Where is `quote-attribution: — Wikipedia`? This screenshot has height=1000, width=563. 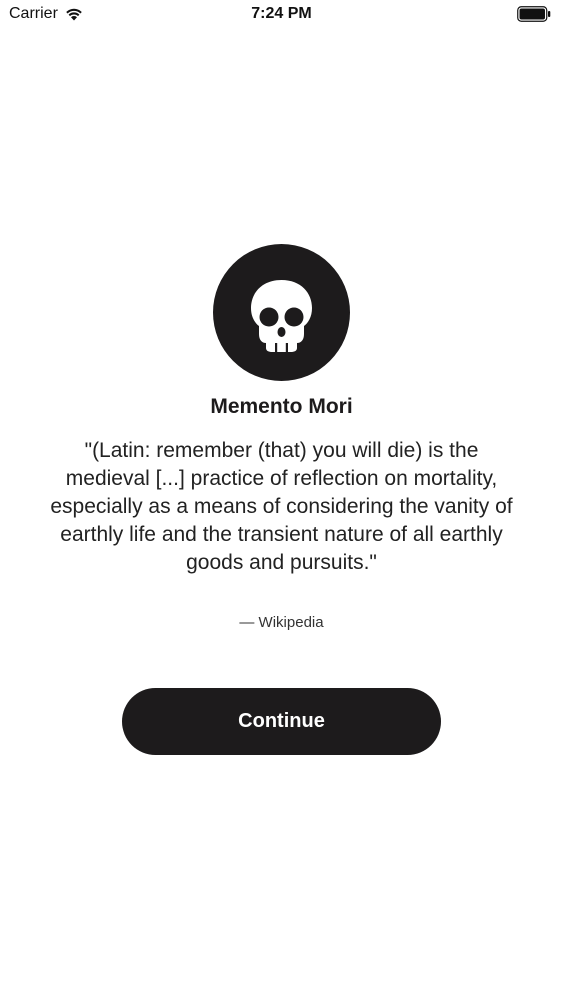
quote-attribution: — Wikipedia is located at coordinates (281, 622).